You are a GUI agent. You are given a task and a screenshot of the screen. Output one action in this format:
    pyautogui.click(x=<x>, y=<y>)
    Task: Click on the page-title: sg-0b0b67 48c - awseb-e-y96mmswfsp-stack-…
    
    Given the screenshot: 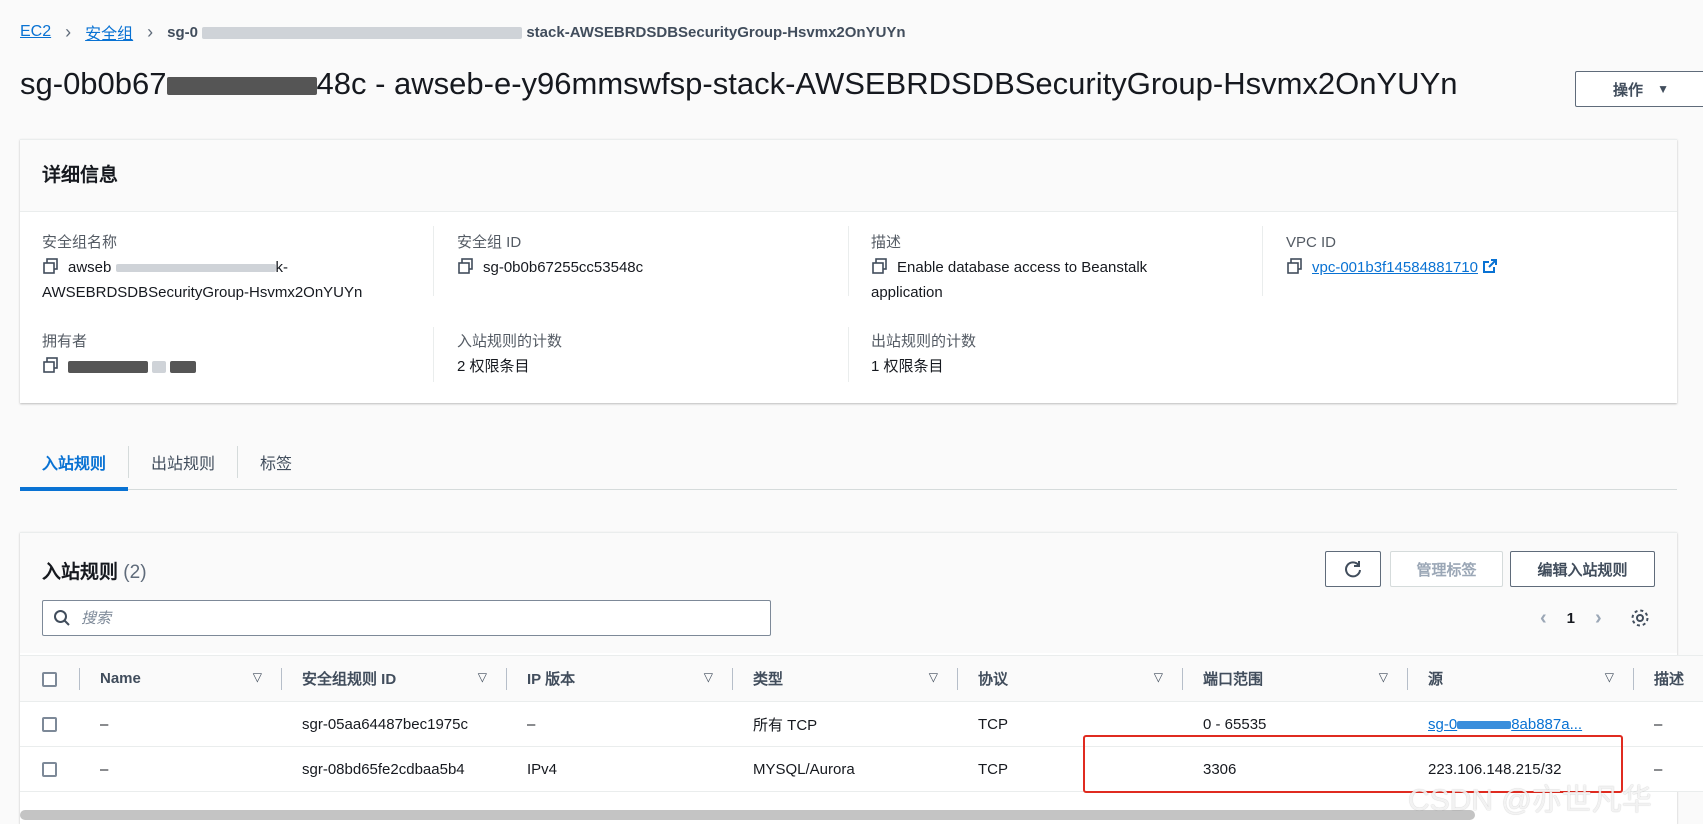 What is the action you would take?
    pyautogui.click(x=739, y=84)
    